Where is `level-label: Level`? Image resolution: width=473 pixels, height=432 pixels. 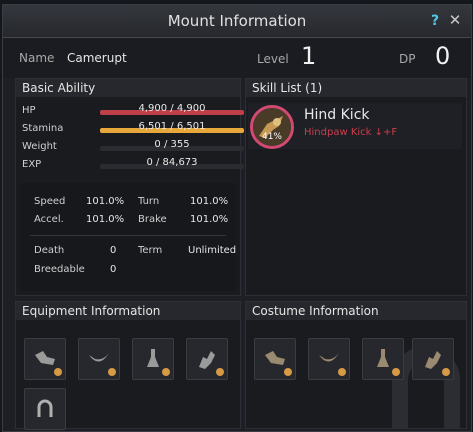 level-label: Level is located at coordinates (273, 59).